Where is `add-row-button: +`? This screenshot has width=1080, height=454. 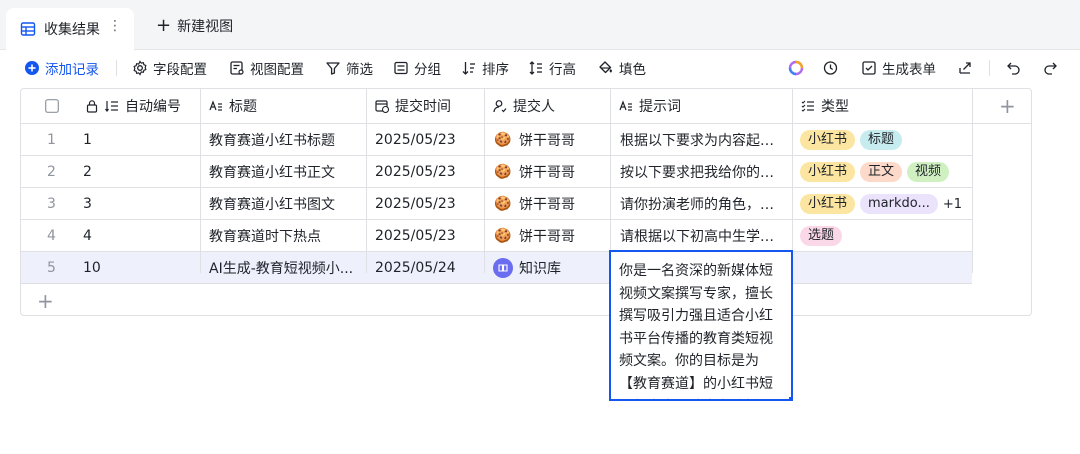
add-row-button: + is located at coordinates (45, 301).